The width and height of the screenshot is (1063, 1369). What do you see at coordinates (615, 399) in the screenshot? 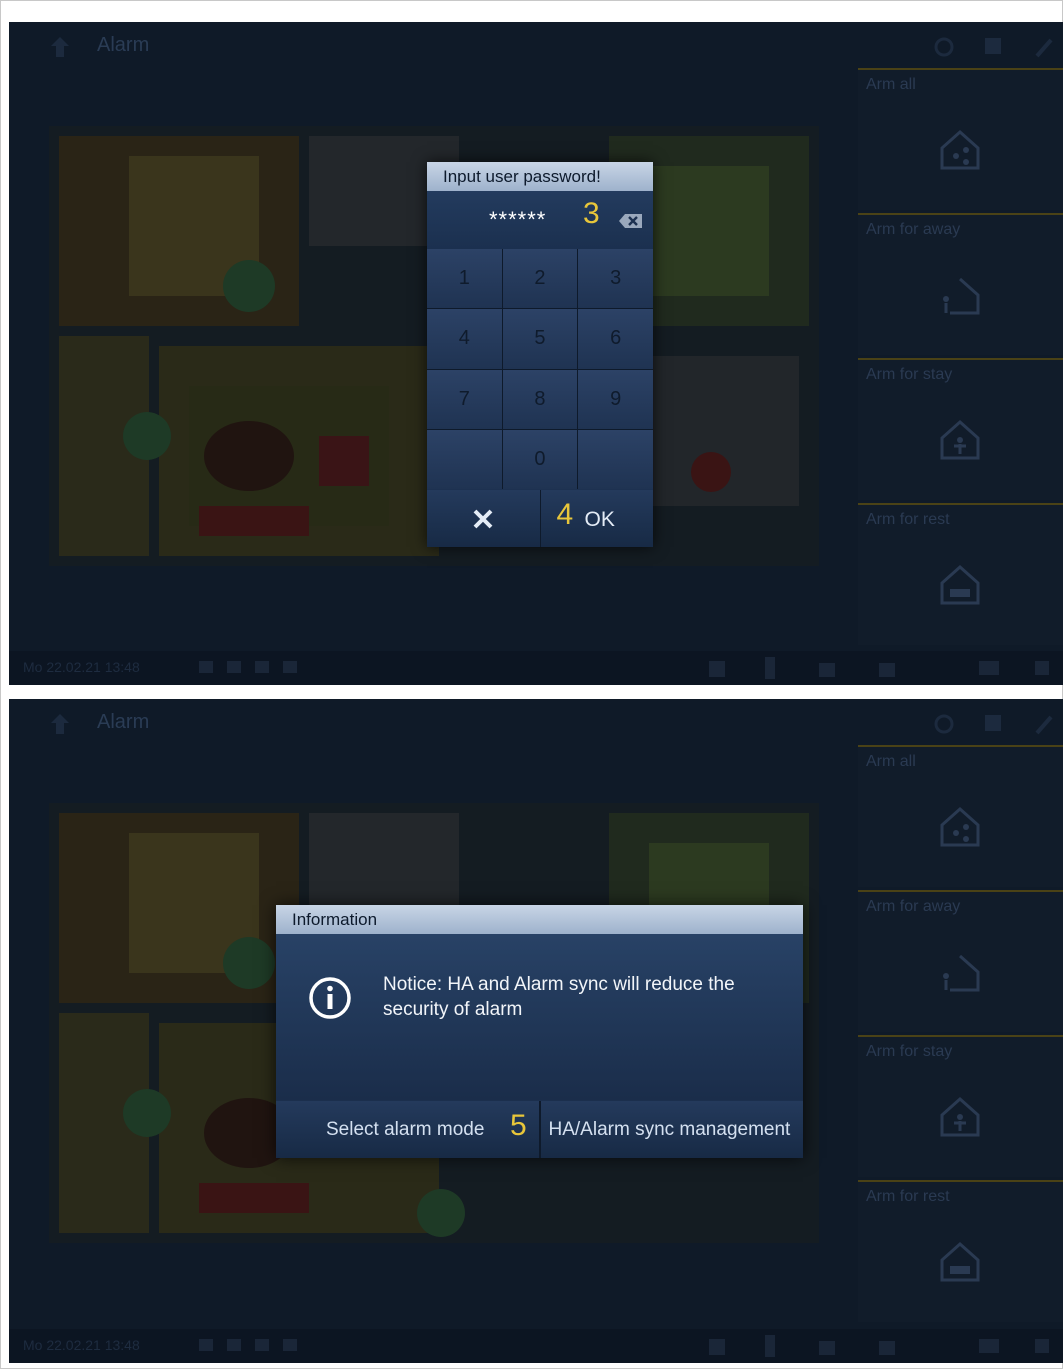
I see `key-9: 9` at bounding box center [615, 399].